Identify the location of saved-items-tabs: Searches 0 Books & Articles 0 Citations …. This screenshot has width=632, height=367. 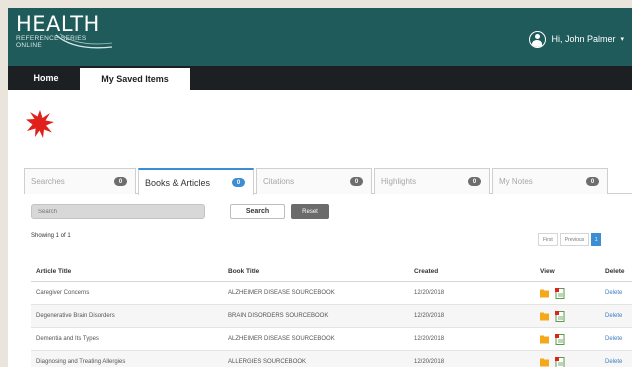
(328, 181).